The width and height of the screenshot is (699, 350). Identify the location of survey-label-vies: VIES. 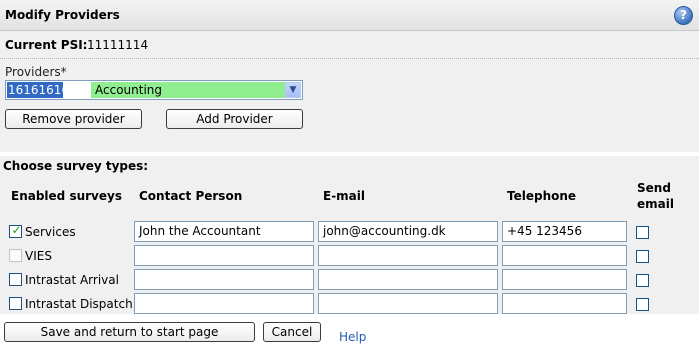
(38, 256).